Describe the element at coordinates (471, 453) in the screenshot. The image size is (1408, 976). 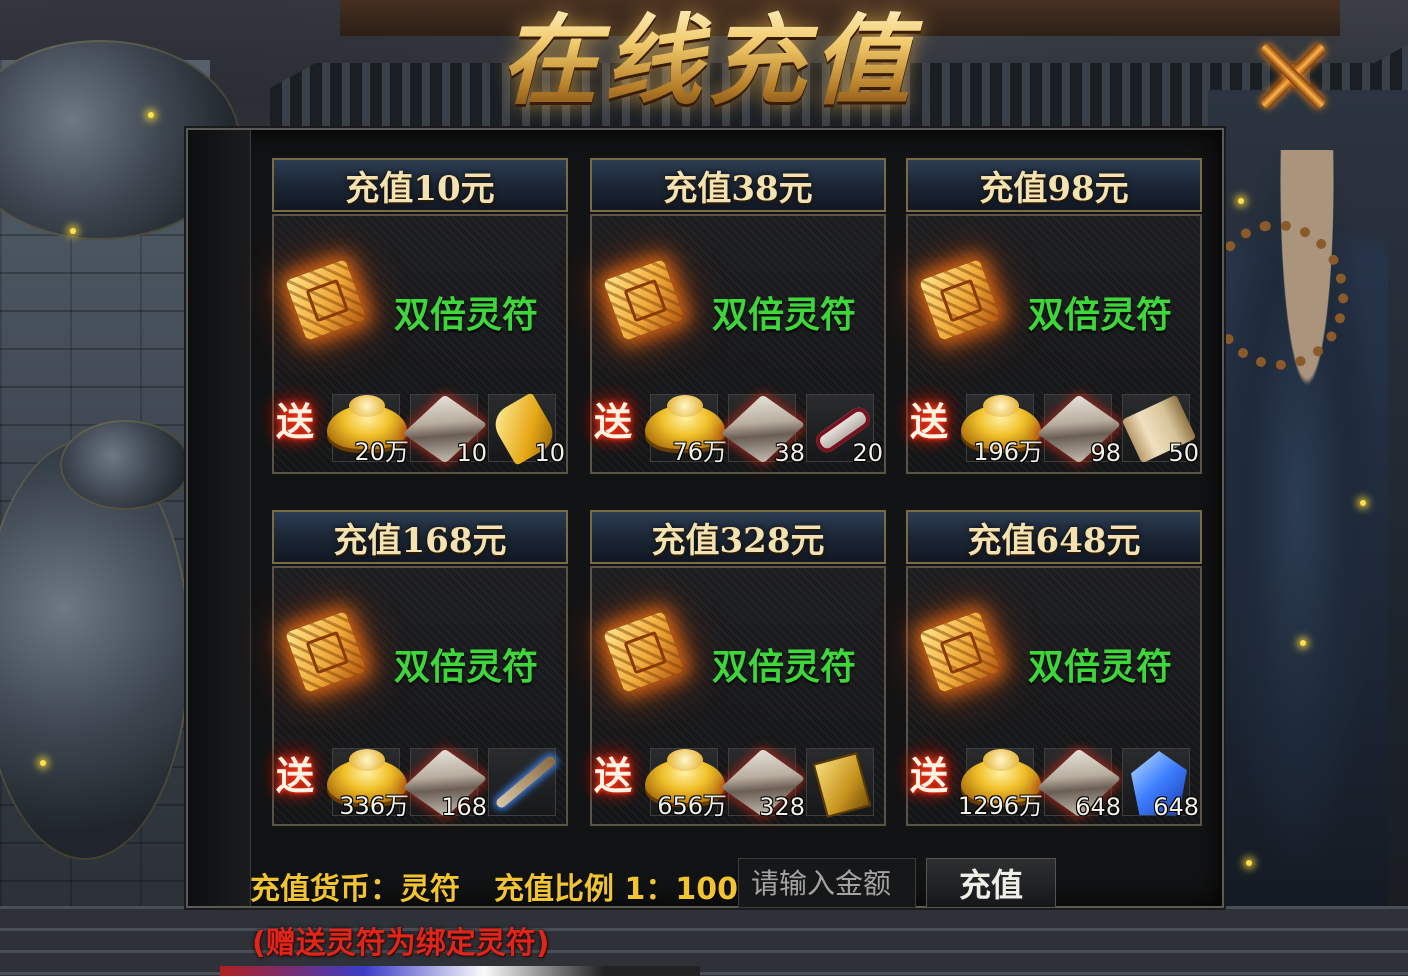
I see `blade-count: 10` at that location.